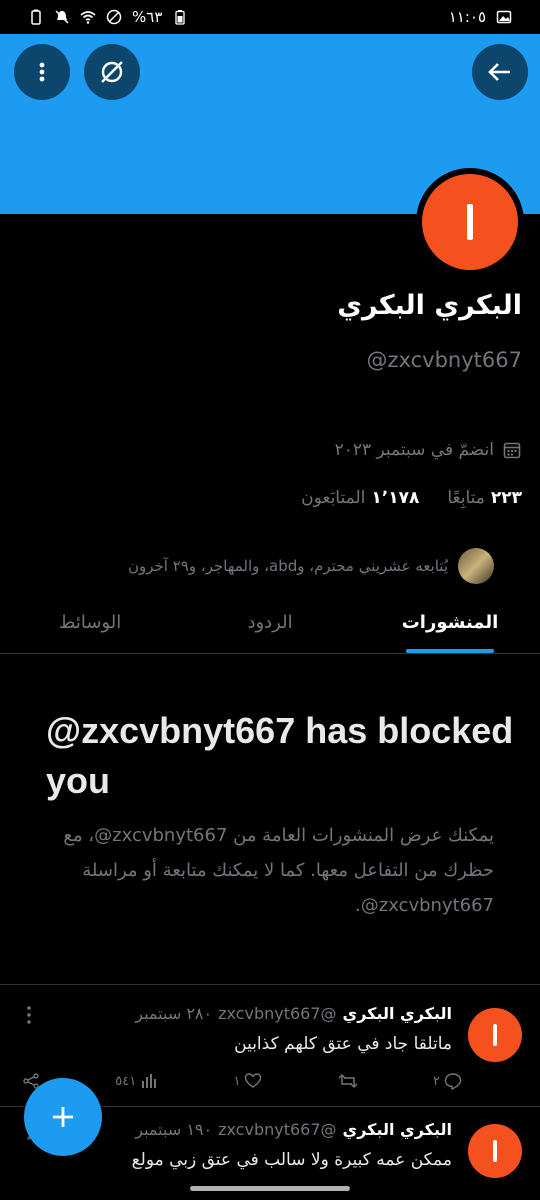 This screenshot has height=1200, width=540. What do you see at coordinates (429, 305) in the screenshot?
I see `profile-name: البكري البكري` at bounding box center [429, 305].